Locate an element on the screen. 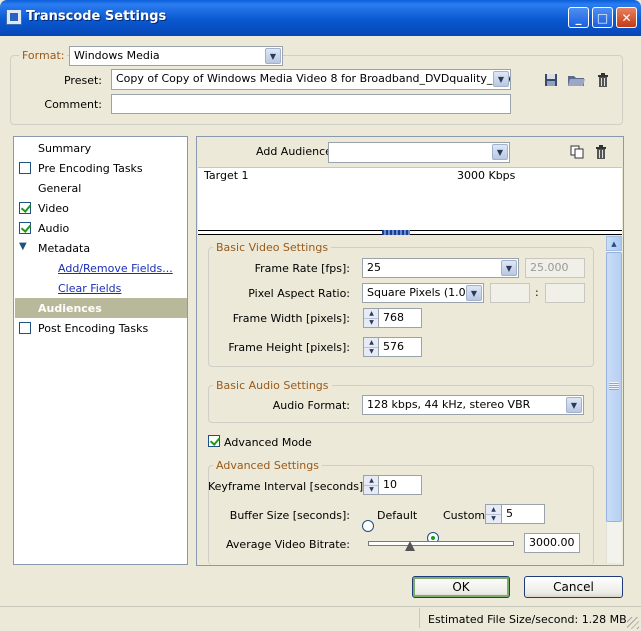 The width and height of the screenshot is (641, 631). folder-icon is located at coordinates (576, 81).